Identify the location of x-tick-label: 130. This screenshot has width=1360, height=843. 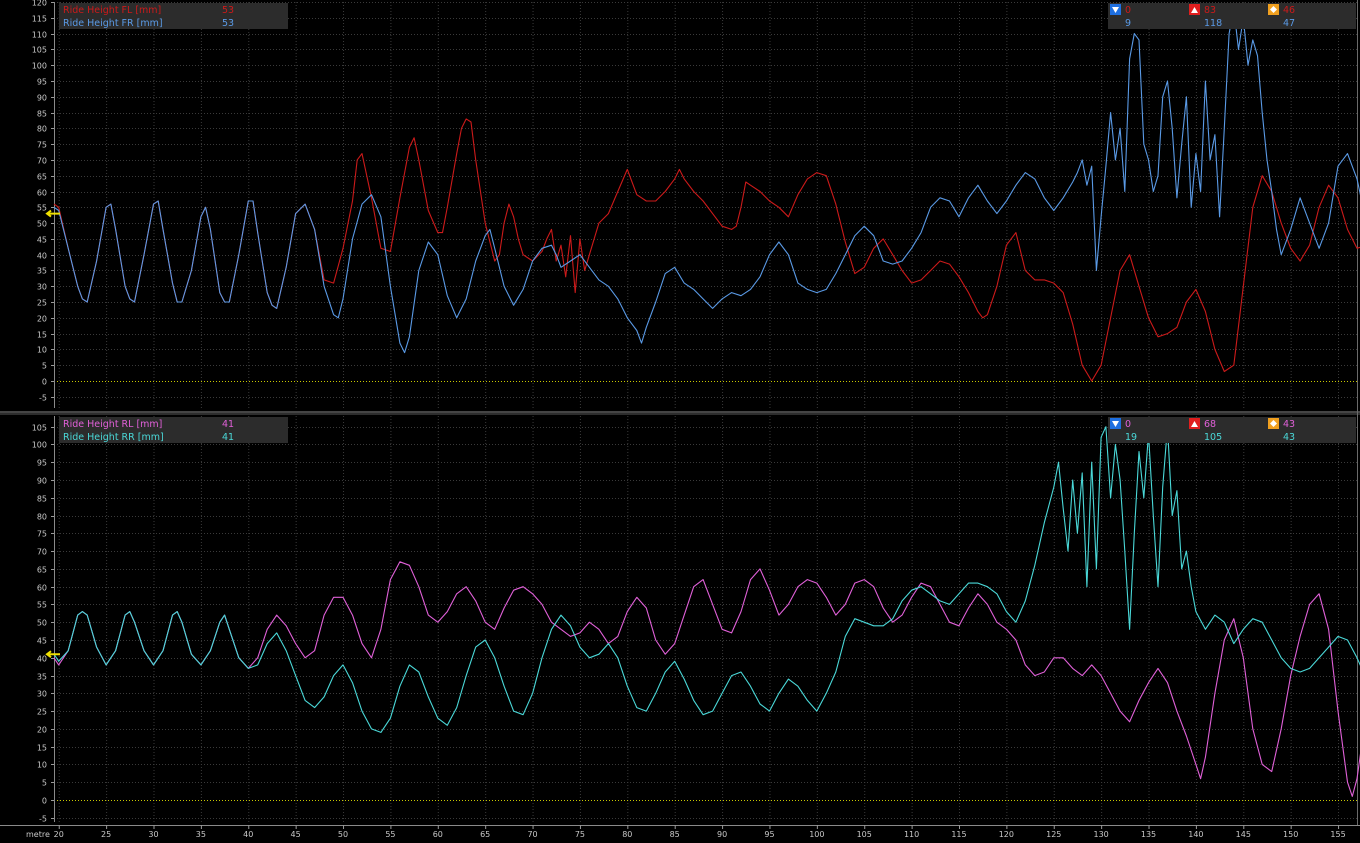
(1100, 834).